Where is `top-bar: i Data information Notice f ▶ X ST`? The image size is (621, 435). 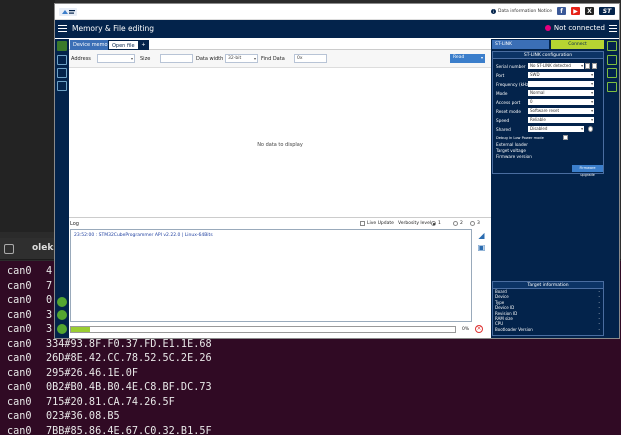 top-bar: i Data information Notice f ▶ X ST is located at coordinates (337, 12).